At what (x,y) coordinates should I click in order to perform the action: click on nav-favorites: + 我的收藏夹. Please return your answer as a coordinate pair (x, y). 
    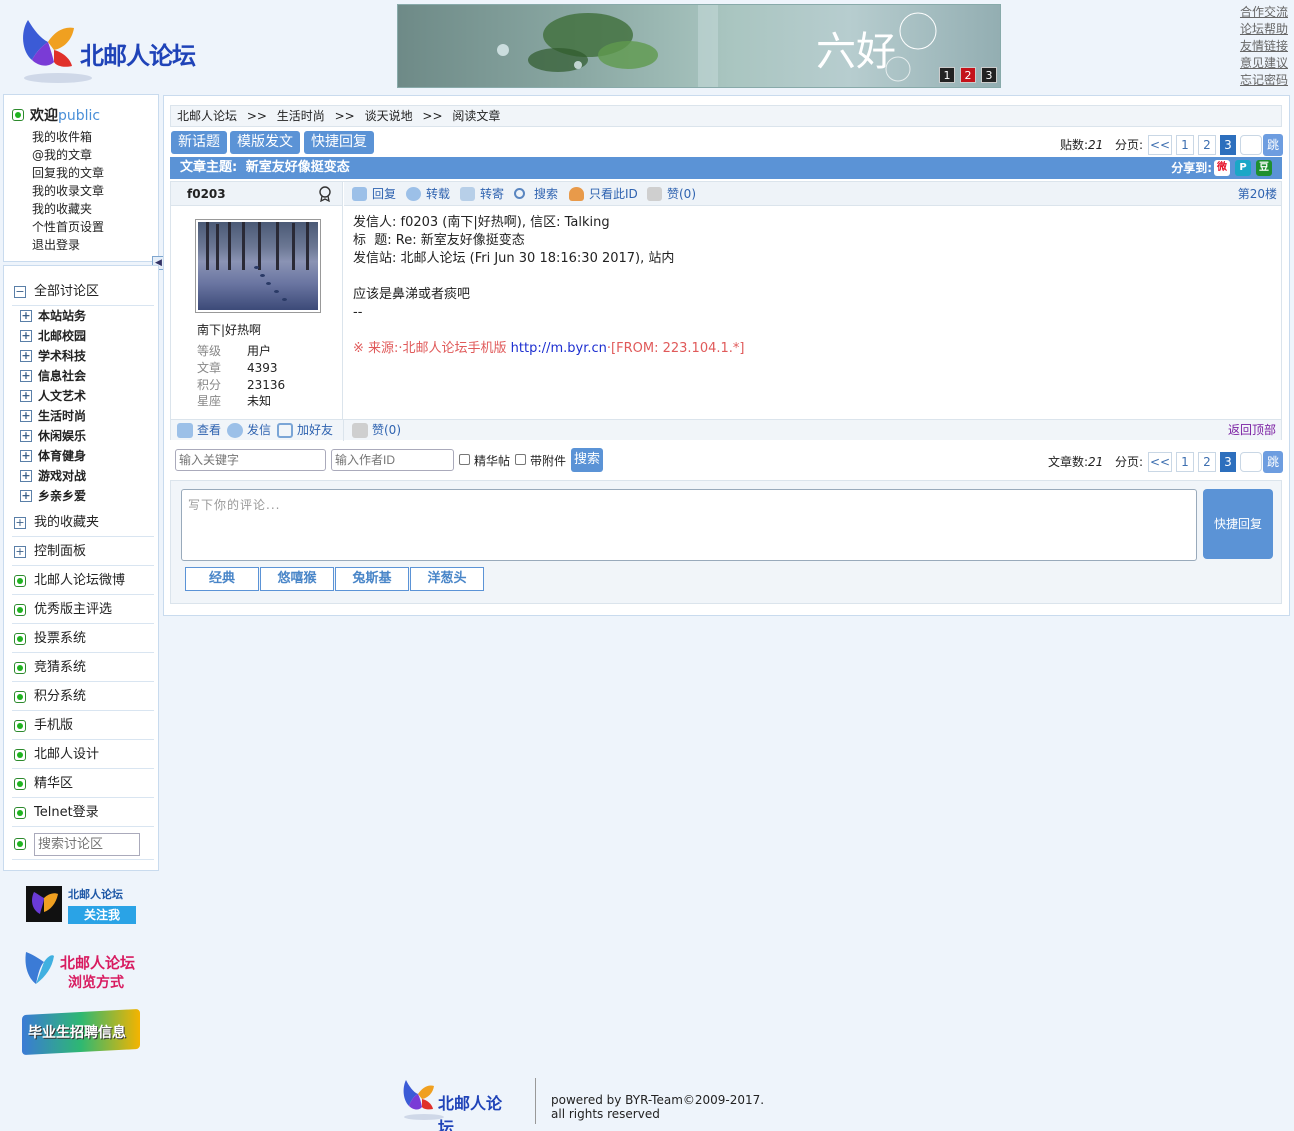
    Looking at the image, I should click on (83, 523).